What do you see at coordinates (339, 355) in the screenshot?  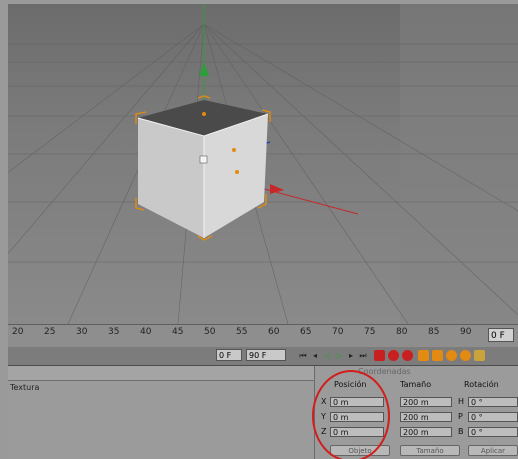 I see `play-forward-icon: ▷` at bounding box center [339, 355].